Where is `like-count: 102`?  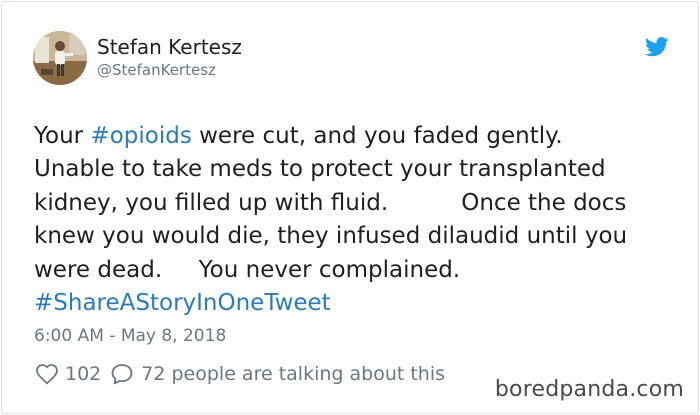 like-count: 102 is located at coordinates (83, 374).